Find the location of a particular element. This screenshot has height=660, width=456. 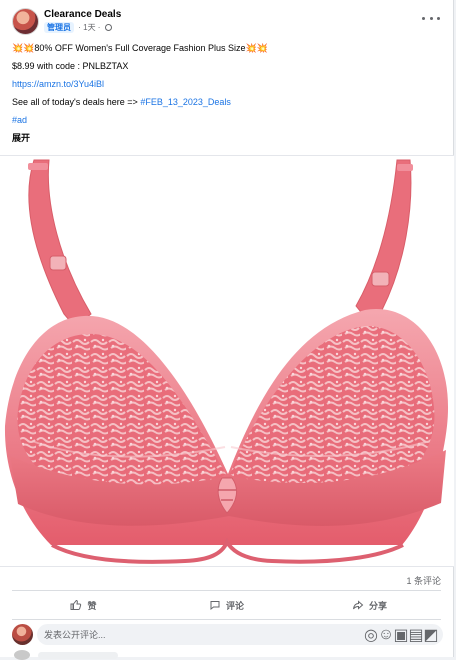

current-user-avatar is located at coordinates (22, 634).